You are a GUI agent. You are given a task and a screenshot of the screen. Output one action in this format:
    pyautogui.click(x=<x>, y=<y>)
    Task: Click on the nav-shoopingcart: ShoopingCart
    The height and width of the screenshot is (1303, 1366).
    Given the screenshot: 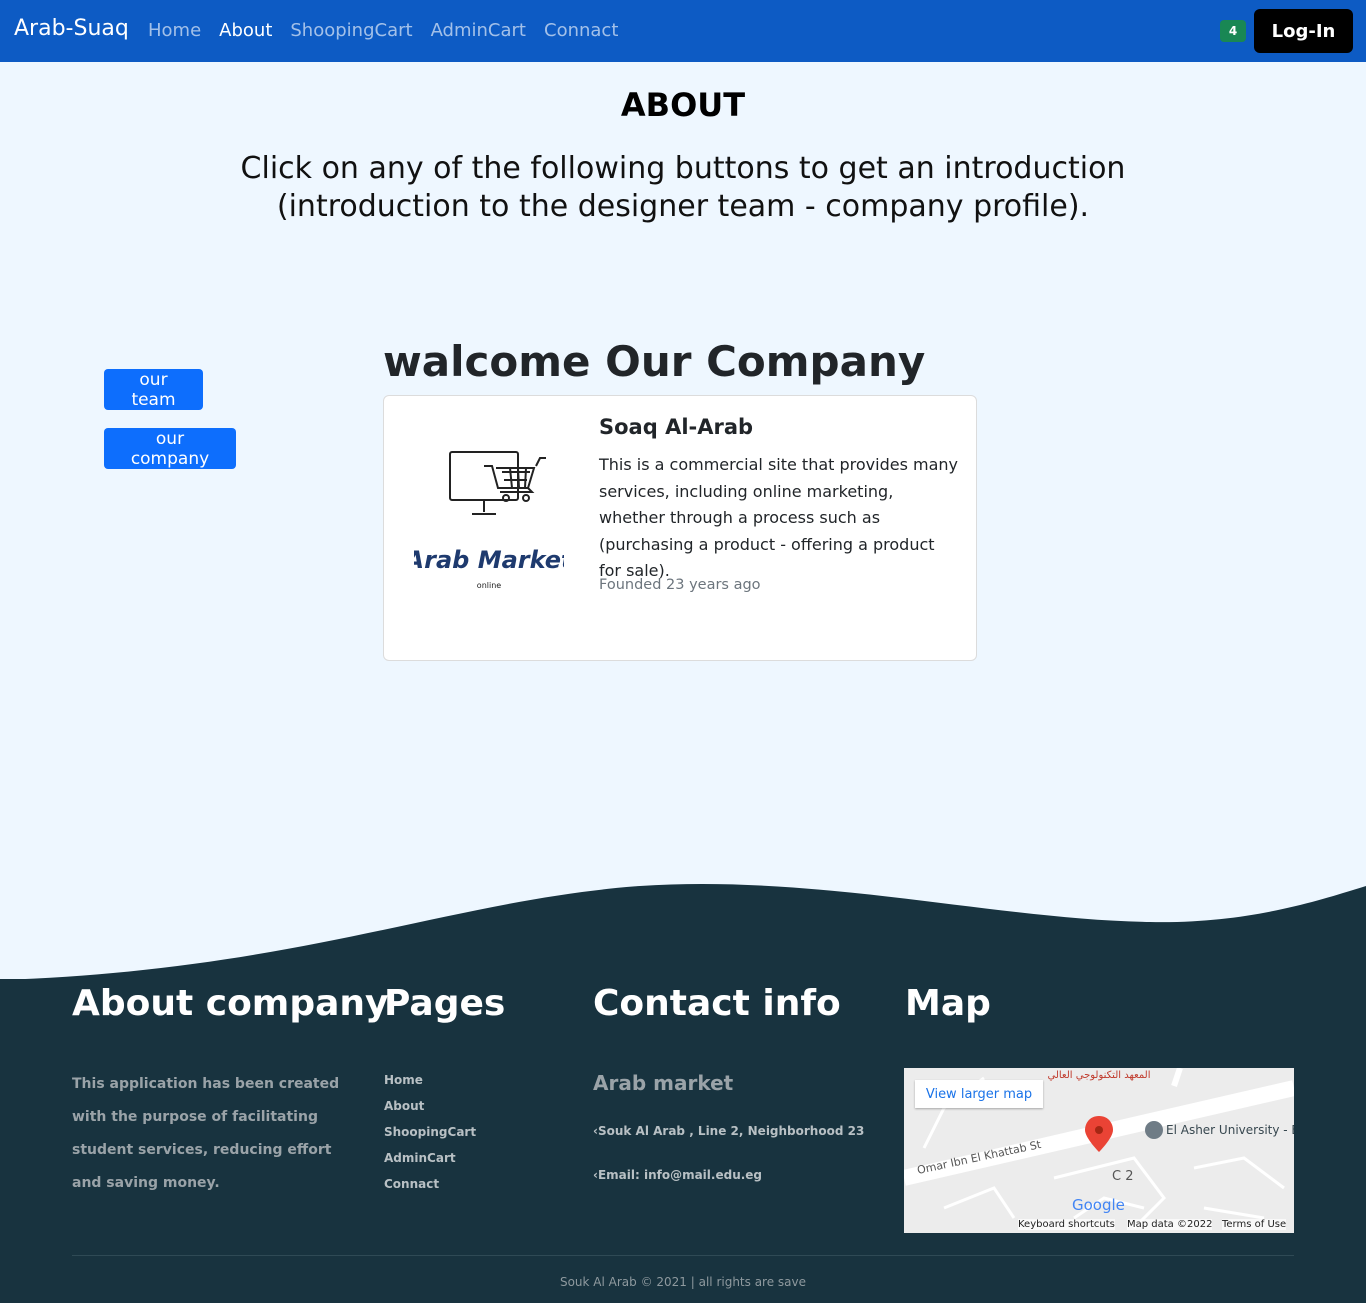 What is the action you would take?
    pyautogui.click(x=351, y=30)
    